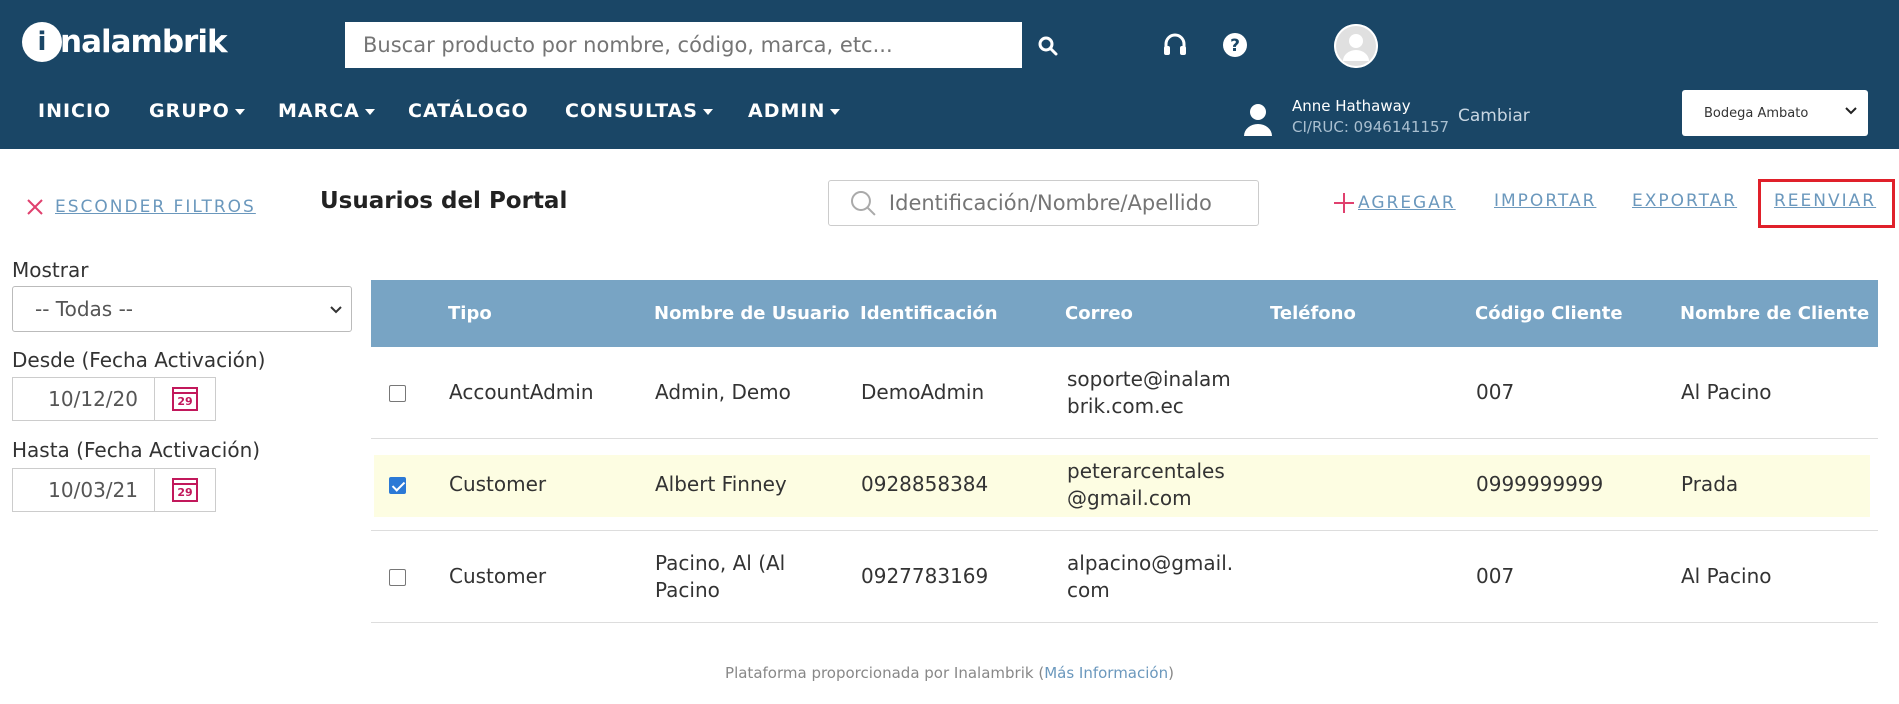  I want to click on col-codigo-cliente: Código Cliente, so click(1549, 313).